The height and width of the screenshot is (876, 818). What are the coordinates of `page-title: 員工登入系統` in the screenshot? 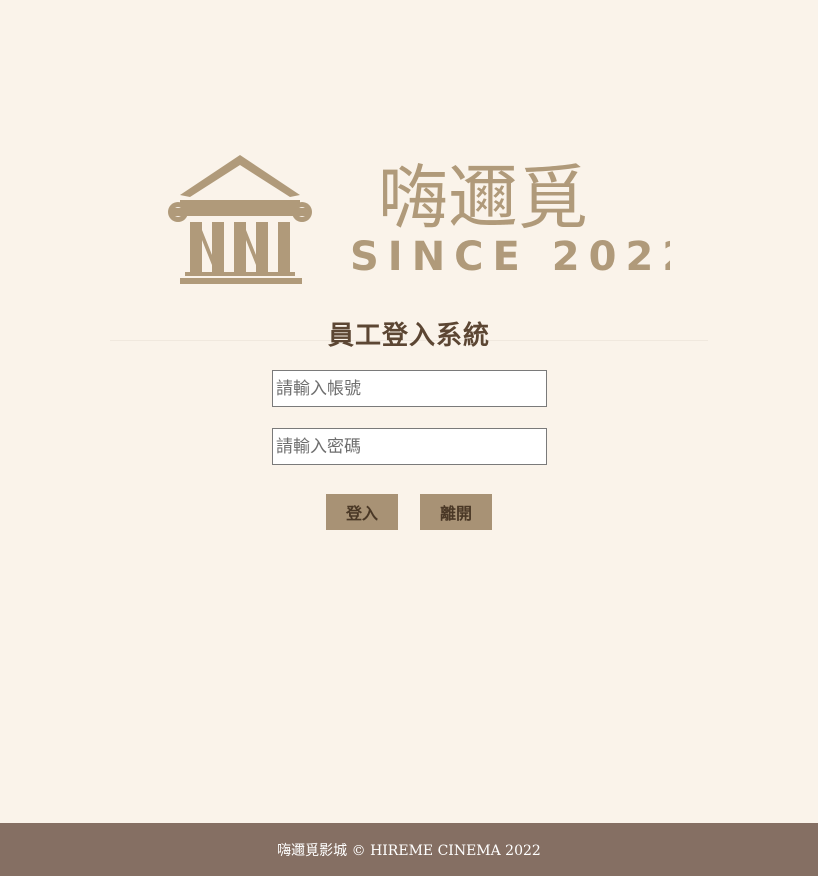 It's located at (408, 336).